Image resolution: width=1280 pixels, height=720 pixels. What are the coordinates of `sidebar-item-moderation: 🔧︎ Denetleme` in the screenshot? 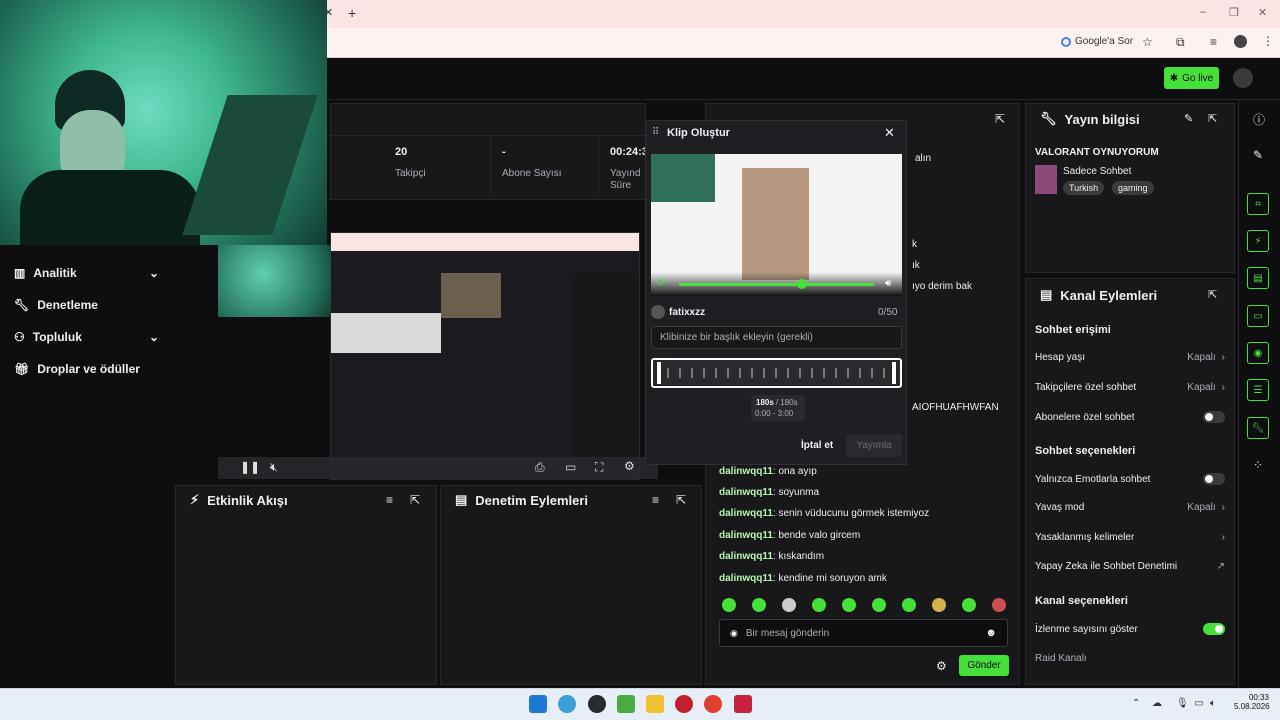 It's located at (86, 305).